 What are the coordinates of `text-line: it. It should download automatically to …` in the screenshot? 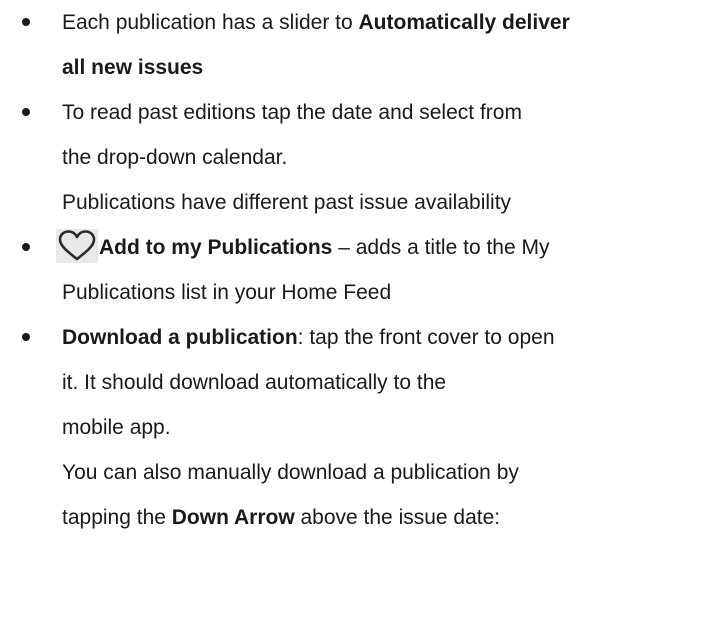 It's located at (385, 382).